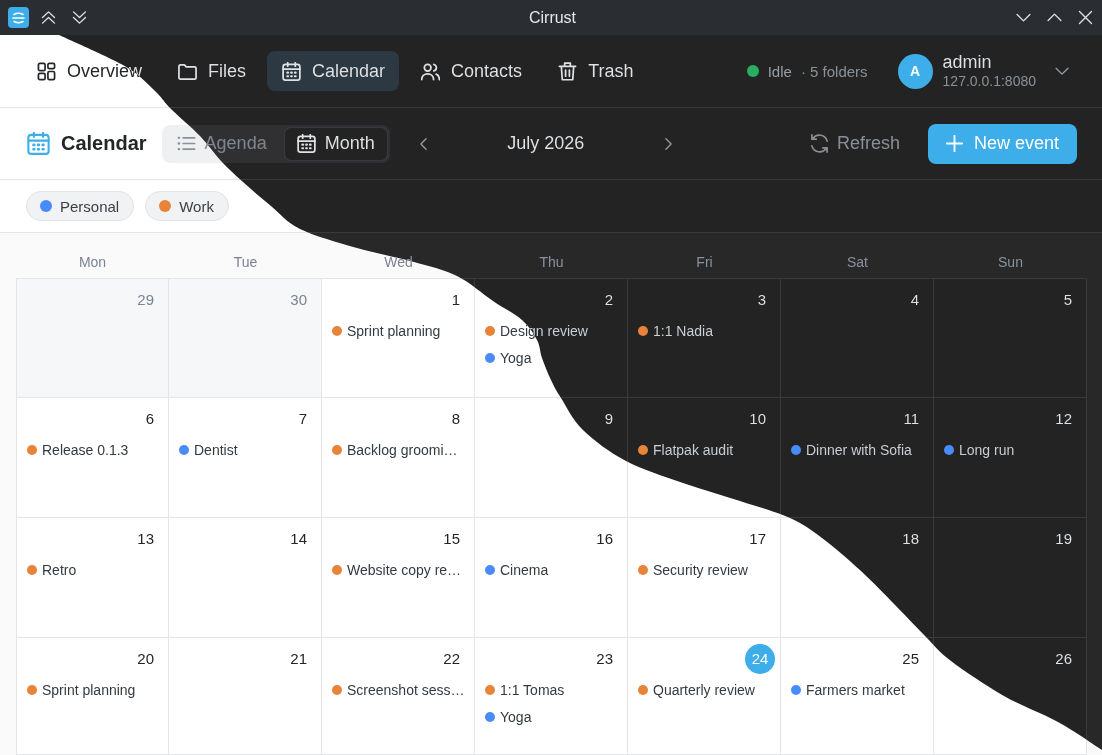 This screenshot has width=1102, height=755. Describe the element at coordinates (608, 300) in the screenshot. I see `day-number: 2` at that location.